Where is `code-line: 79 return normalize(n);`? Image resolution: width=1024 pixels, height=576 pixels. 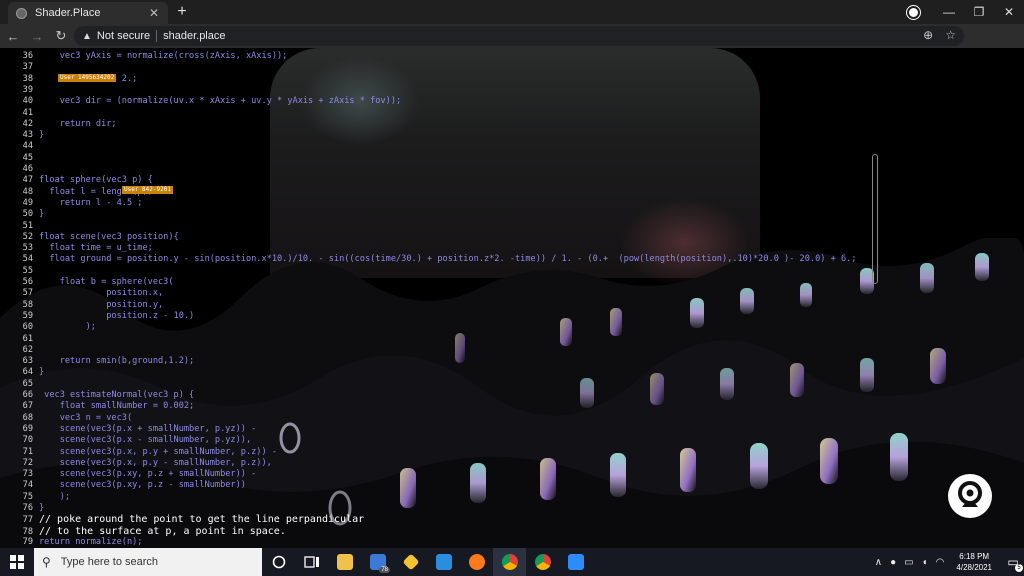 code-line: 79 return normalize(n); is located at coordinates (71, 542).